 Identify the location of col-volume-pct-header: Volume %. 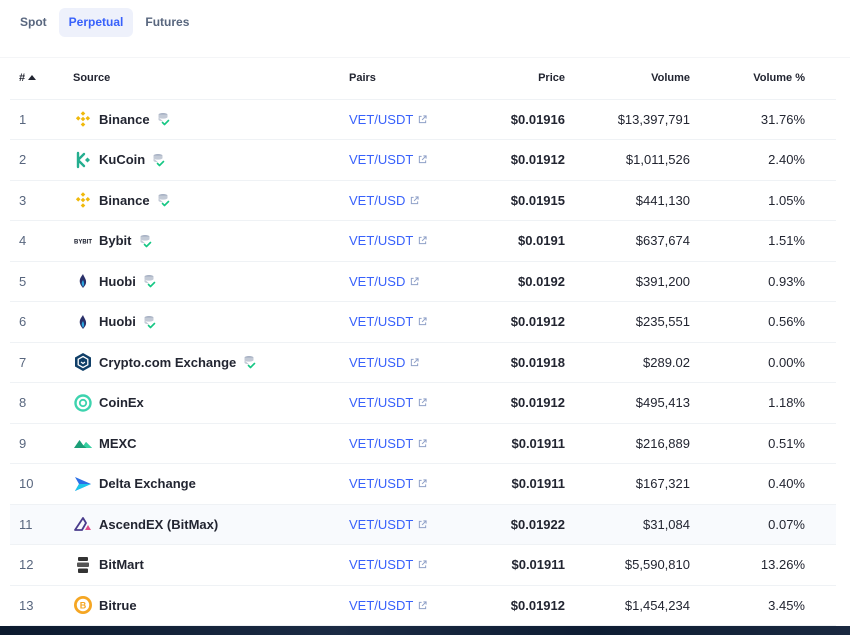
(747, 79).